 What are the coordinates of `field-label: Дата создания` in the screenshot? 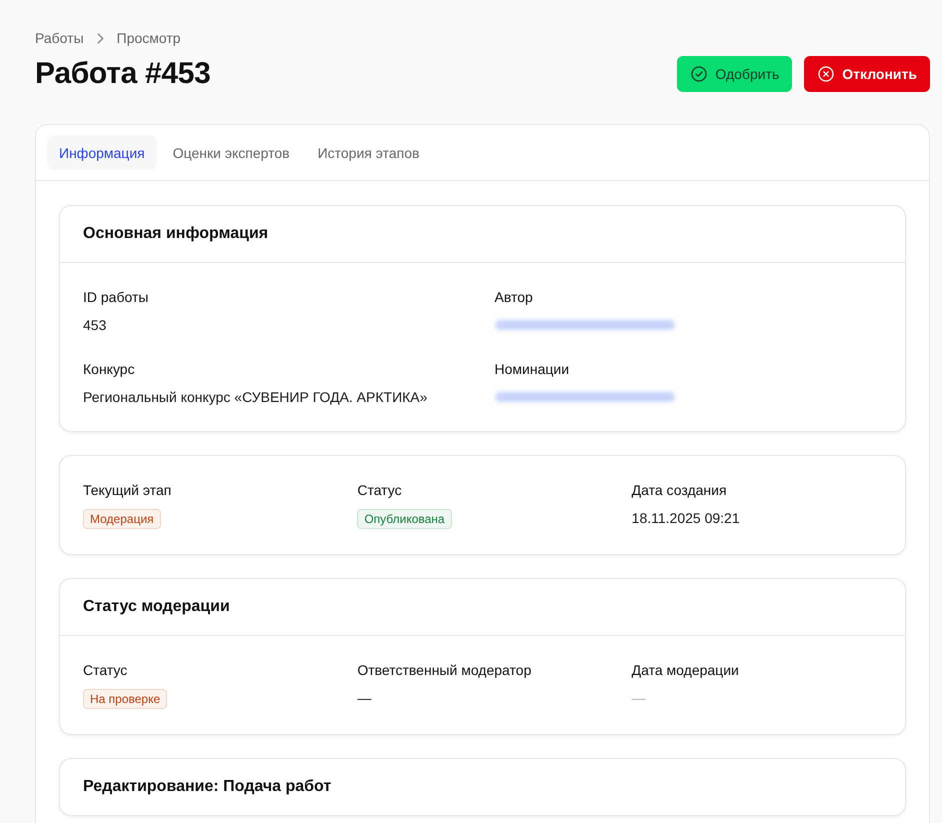 It's located at (679, 490).